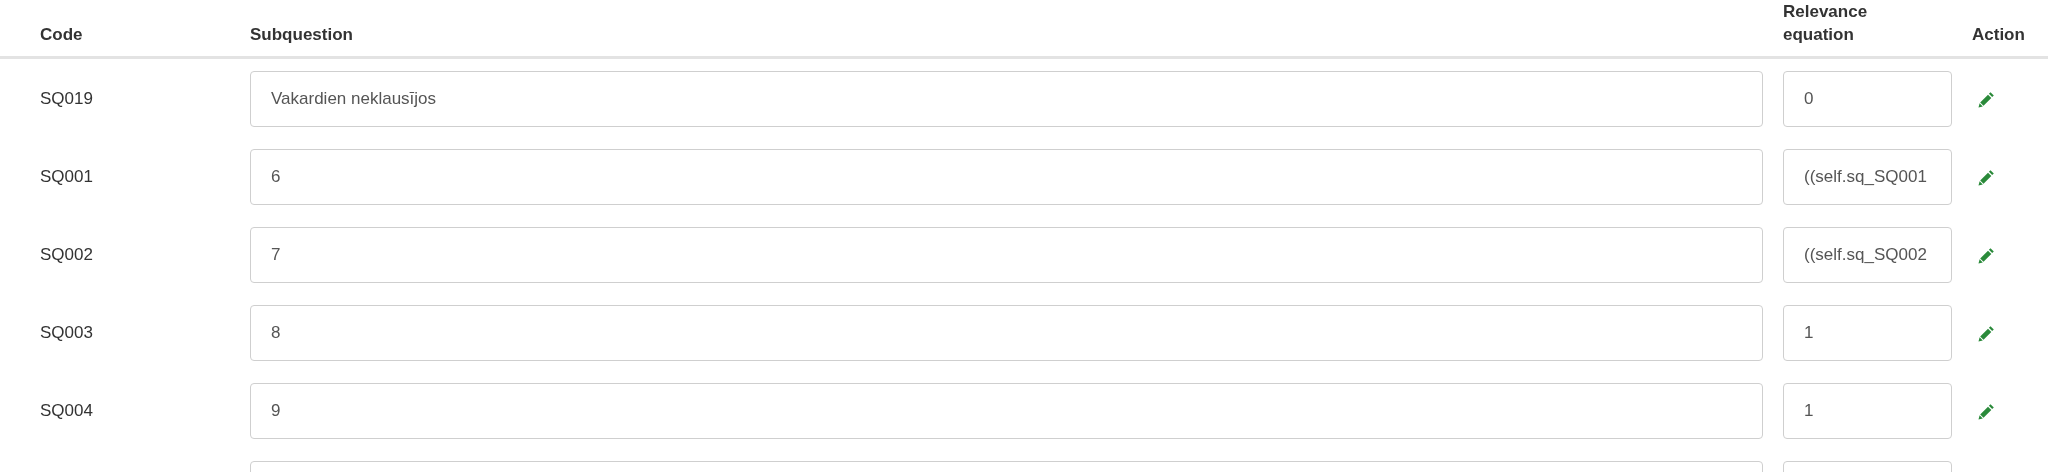 Image resolution: width=2048 pixels, height=472 pixels. Describe the element at coordinates (67, 177) in the screenshot. I see `code-cell-text: SQ001` at that location.